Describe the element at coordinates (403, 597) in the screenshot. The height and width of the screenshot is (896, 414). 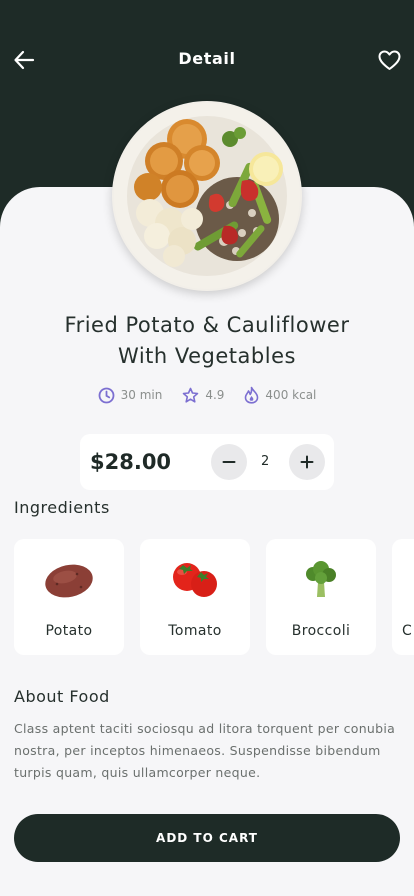
I see `ingredient-card-partial: C` at that location.